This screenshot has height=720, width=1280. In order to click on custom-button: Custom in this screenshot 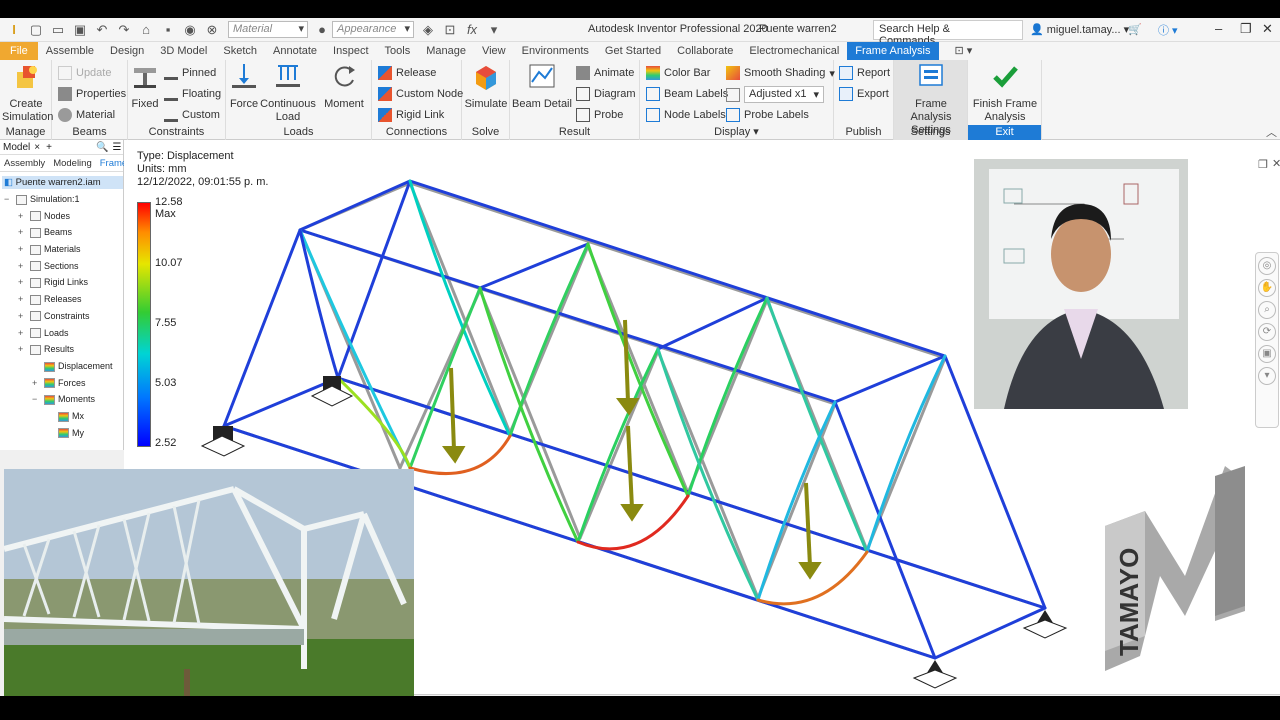, I will do `click(192, 115)`.